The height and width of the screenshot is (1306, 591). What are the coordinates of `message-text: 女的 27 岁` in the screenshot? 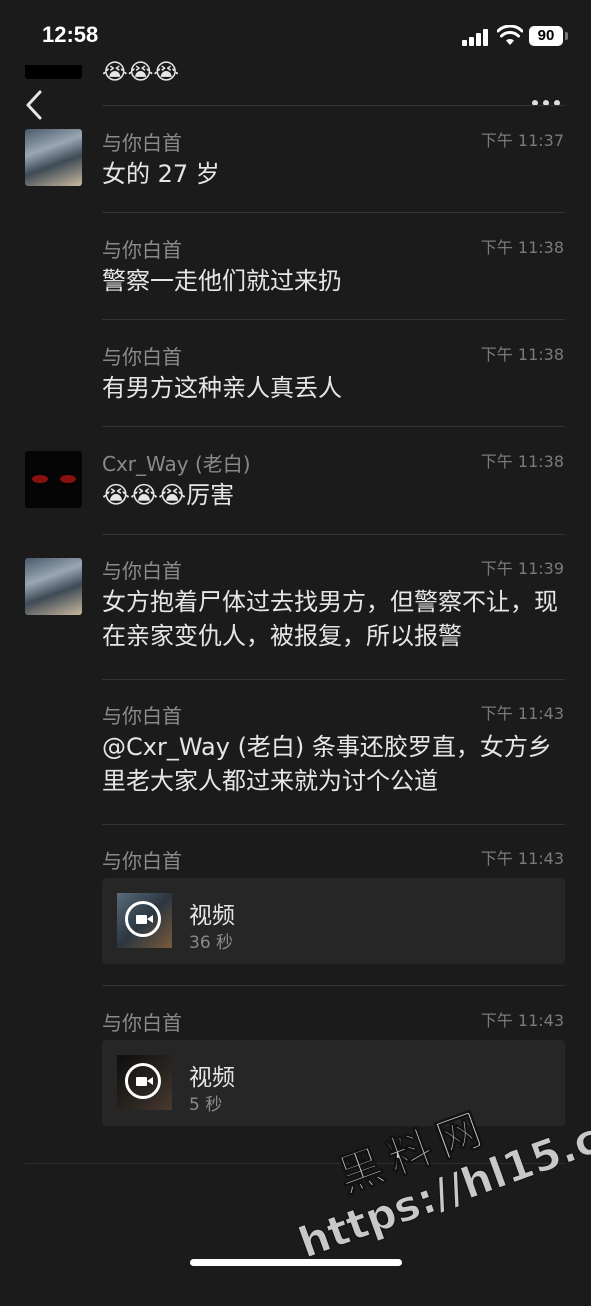 It's located at (332, 174).